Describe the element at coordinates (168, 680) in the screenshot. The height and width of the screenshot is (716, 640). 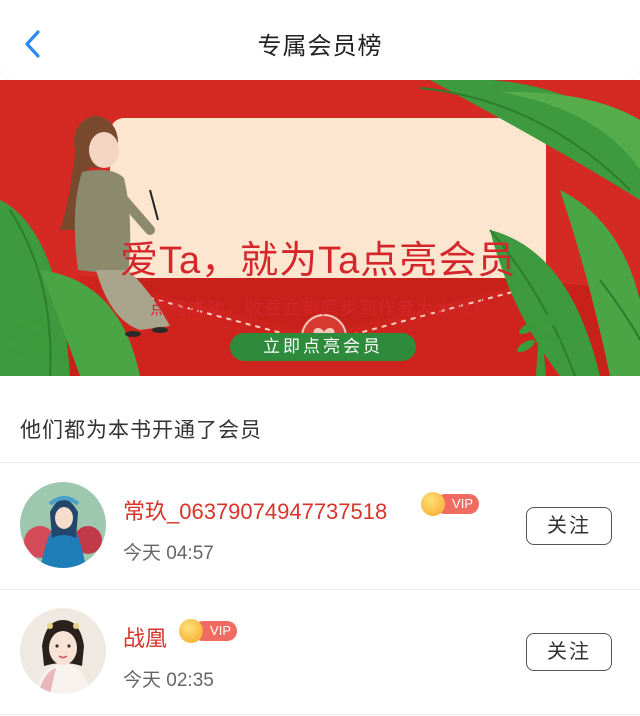
I see `member-time: 今天 02:35` at that location.